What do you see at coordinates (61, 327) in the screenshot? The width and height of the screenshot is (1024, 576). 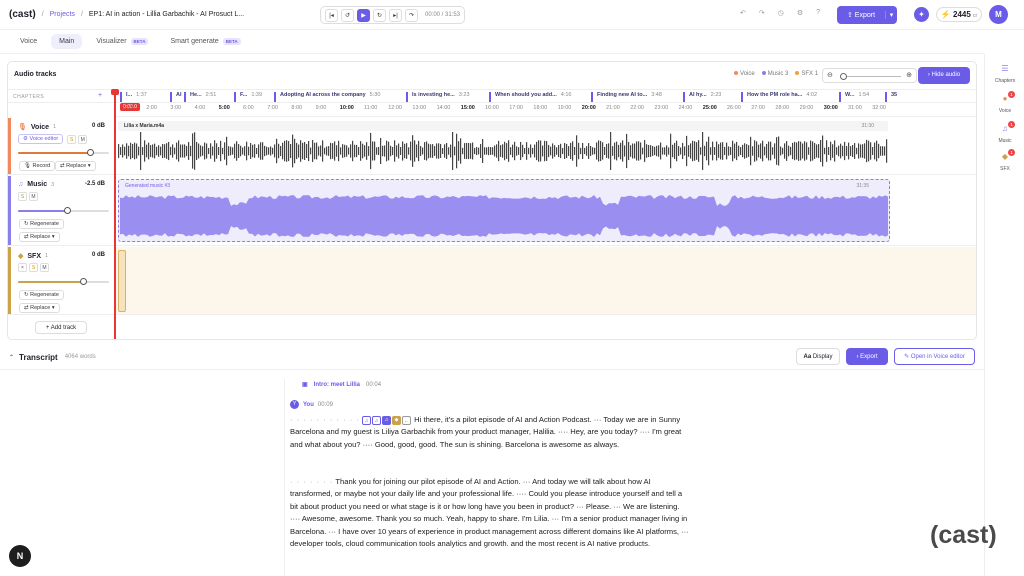 I see `add-track-button: + Add track` at bounding box center [61, 327].